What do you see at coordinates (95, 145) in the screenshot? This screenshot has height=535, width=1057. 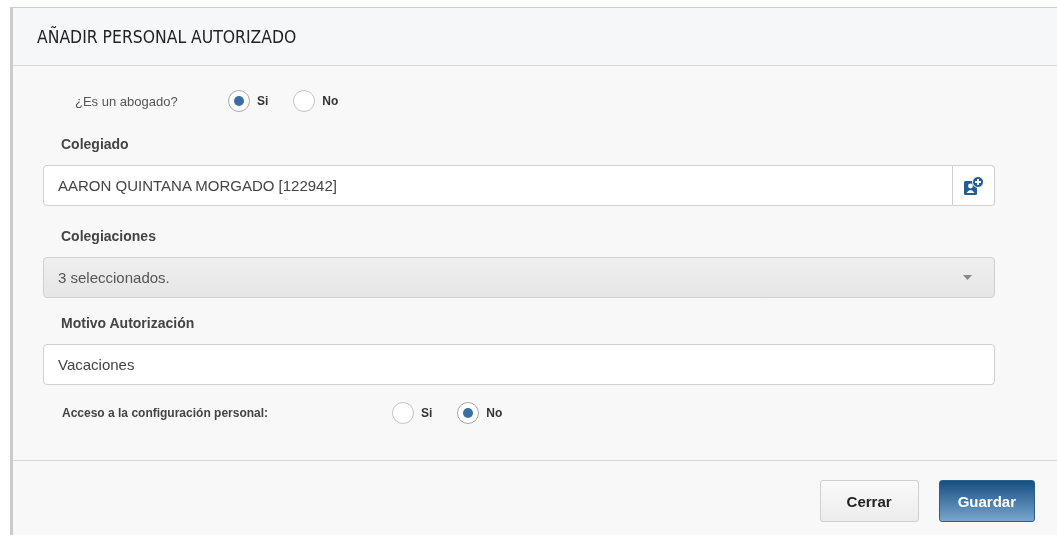 I see `field-label: Colegiado` at bounding box center [95, 145].